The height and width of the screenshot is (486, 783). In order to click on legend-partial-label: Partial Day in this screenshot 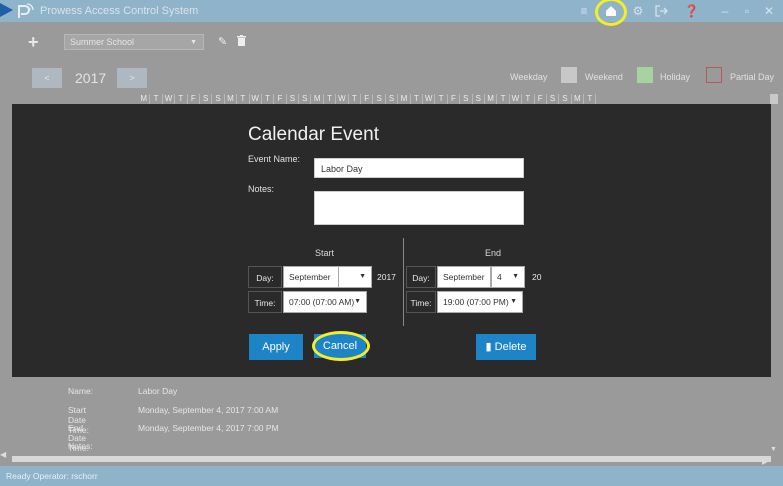, I will do `click(752, 77)`.